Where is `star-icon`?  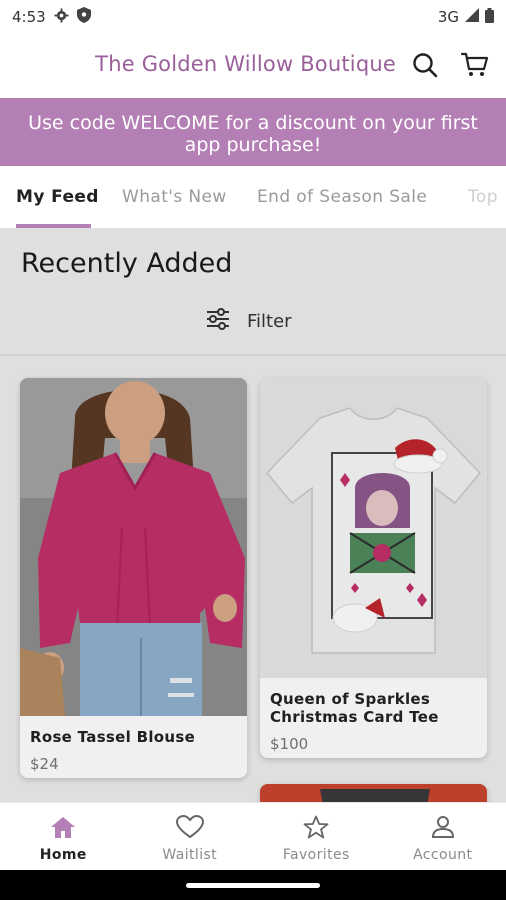 star-icon is located at coordinates (316, 829).